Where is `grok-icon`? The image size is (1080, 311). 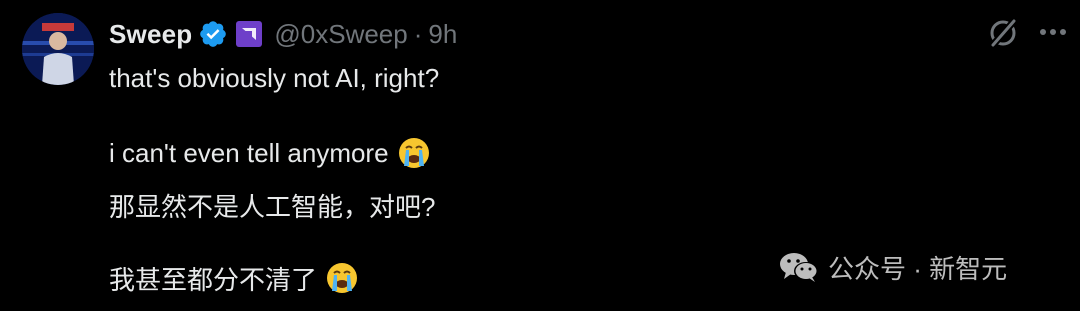
grok-icon is located at coordinates (1003, 33).